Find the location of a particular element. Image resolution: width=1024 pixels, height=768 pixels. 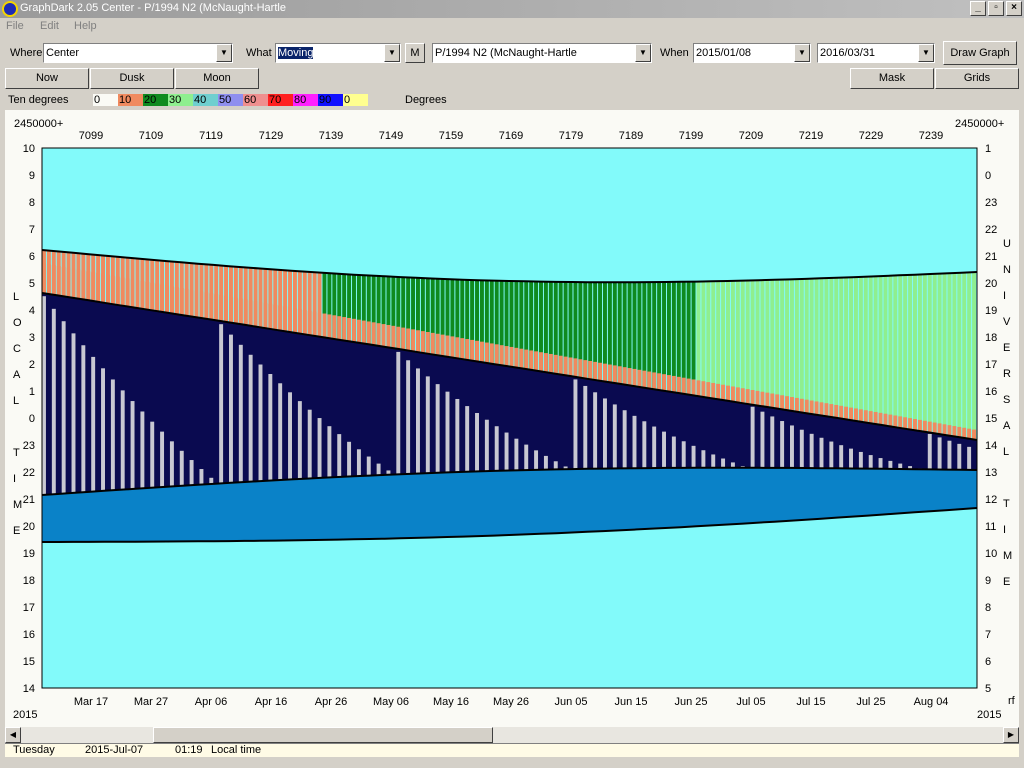

where-select: Center ▼ is located at coordinates (138, 53).